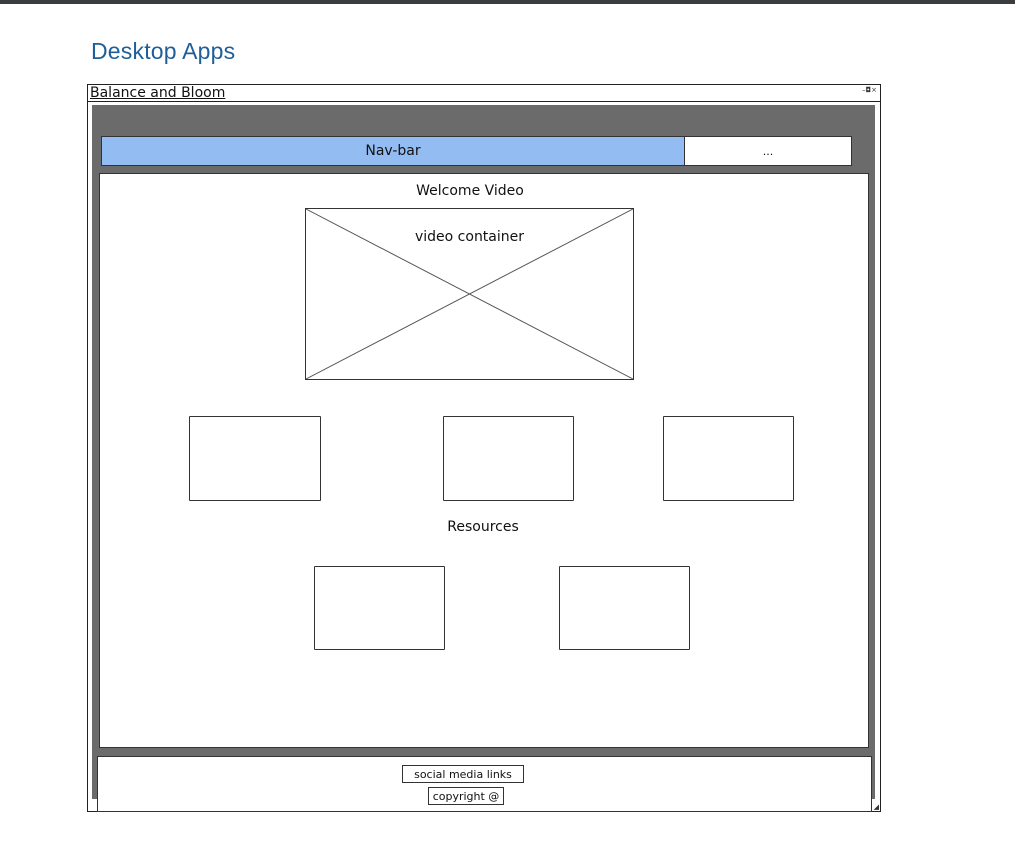  What do you see at coordinates (470, 191) in the screenshot?
I see `welcome-video-title: Welcome Video` at bounding box center [470, 191].